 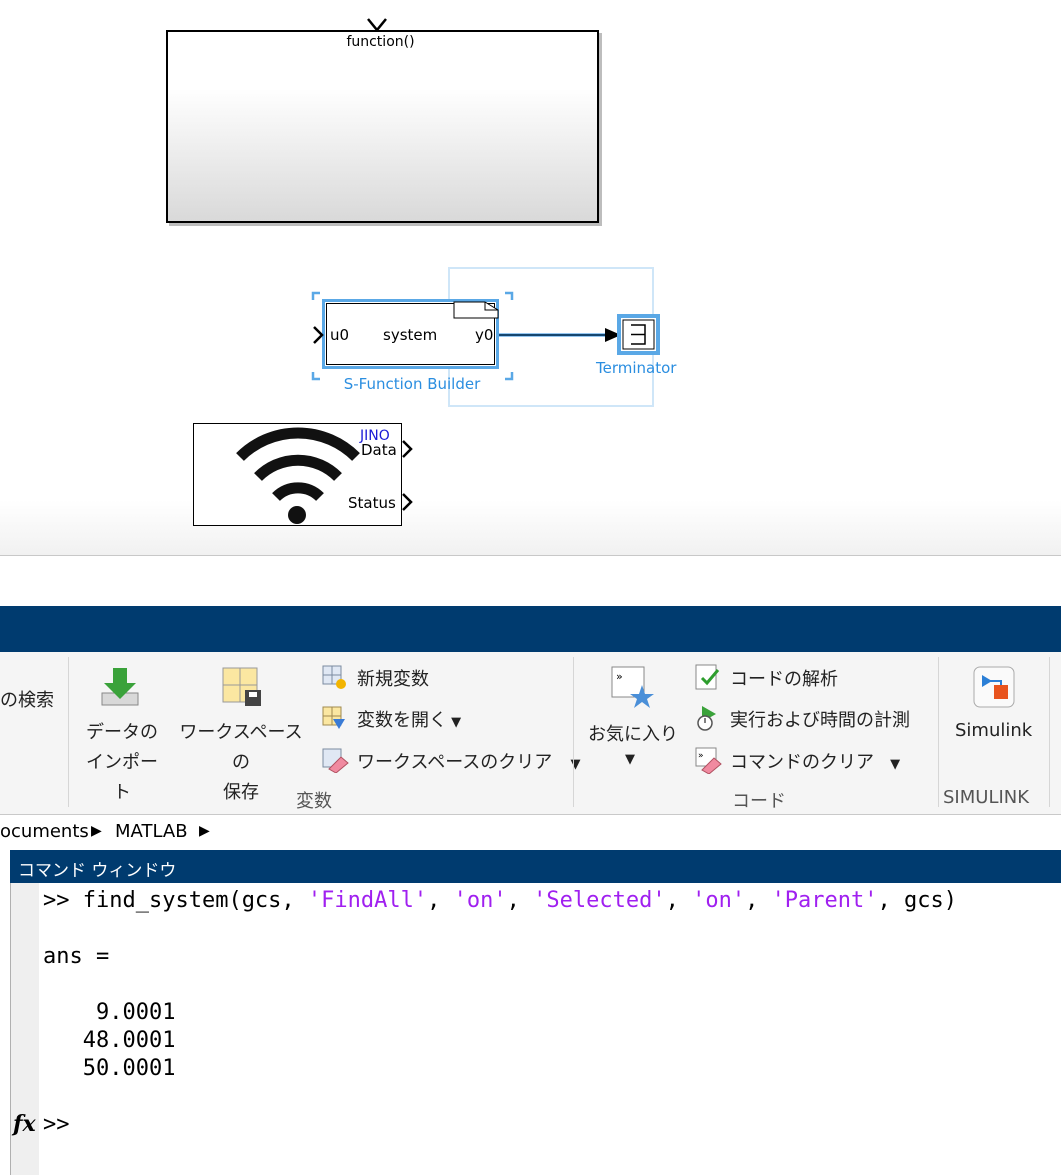 What do you see at coordinates (333, 717) in the screenshot?
I see `open-variable-icon` at bounding box center [333, 717].